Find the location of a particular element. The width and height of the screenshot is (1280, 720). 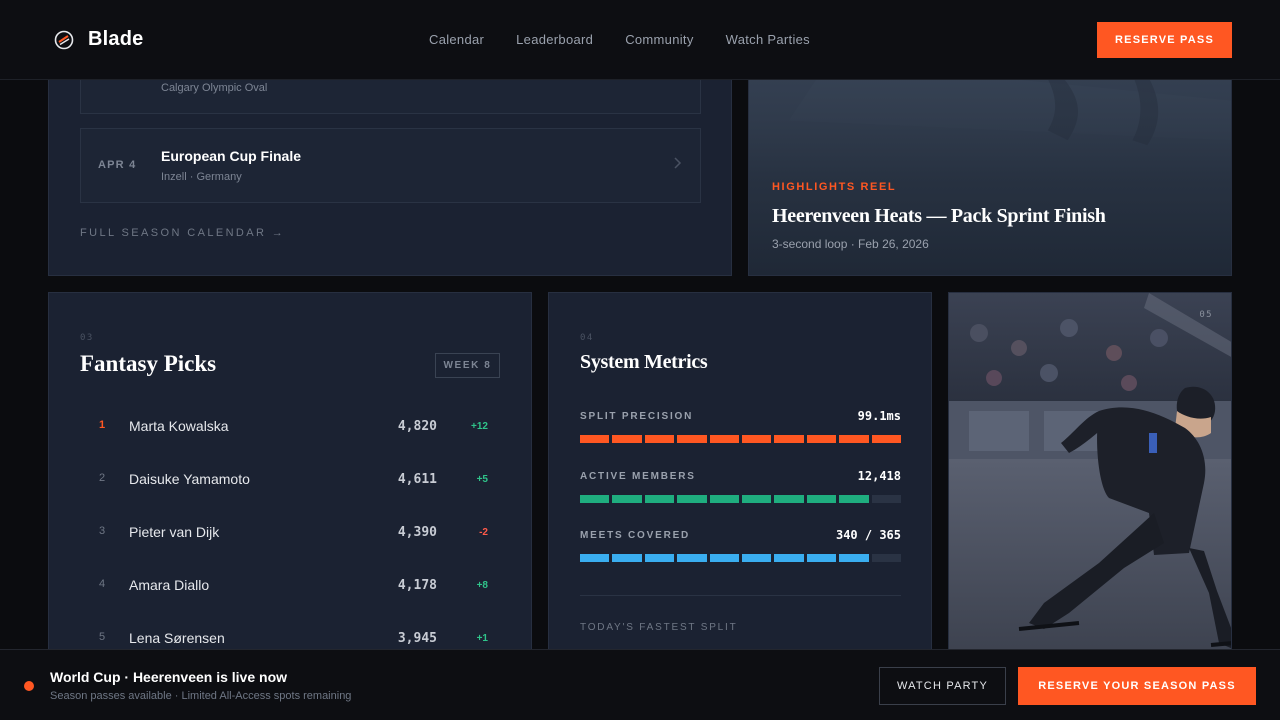

pick-rank: 2 is located at coordinates (102, 478).